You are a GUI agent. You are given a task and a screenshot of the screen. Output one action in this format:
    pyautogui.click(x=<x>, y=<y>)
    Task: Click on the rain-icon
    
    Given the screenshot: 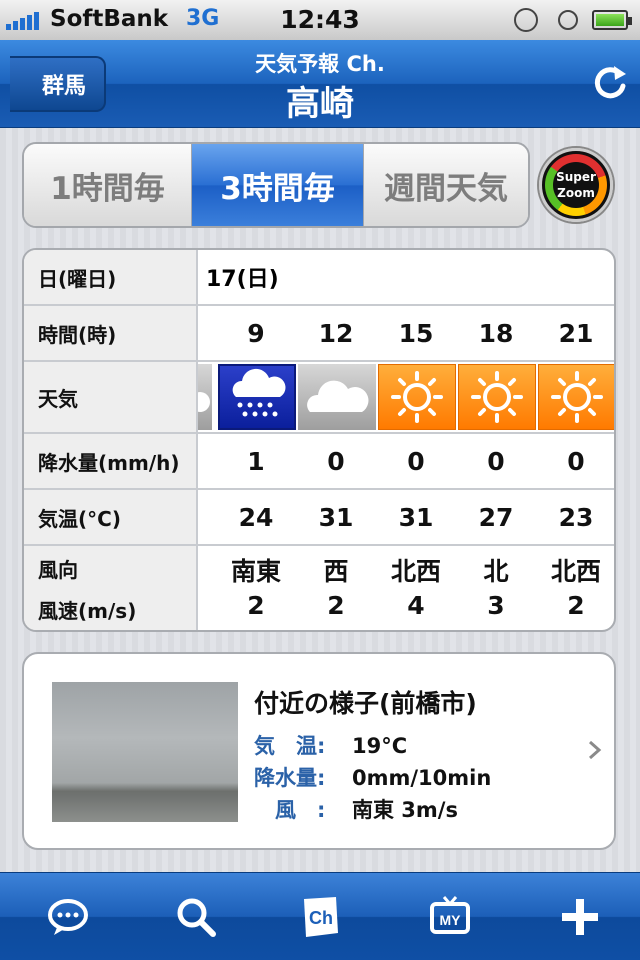 What is the action you would take?
    pyautogui.click(x=257, y=397)
    